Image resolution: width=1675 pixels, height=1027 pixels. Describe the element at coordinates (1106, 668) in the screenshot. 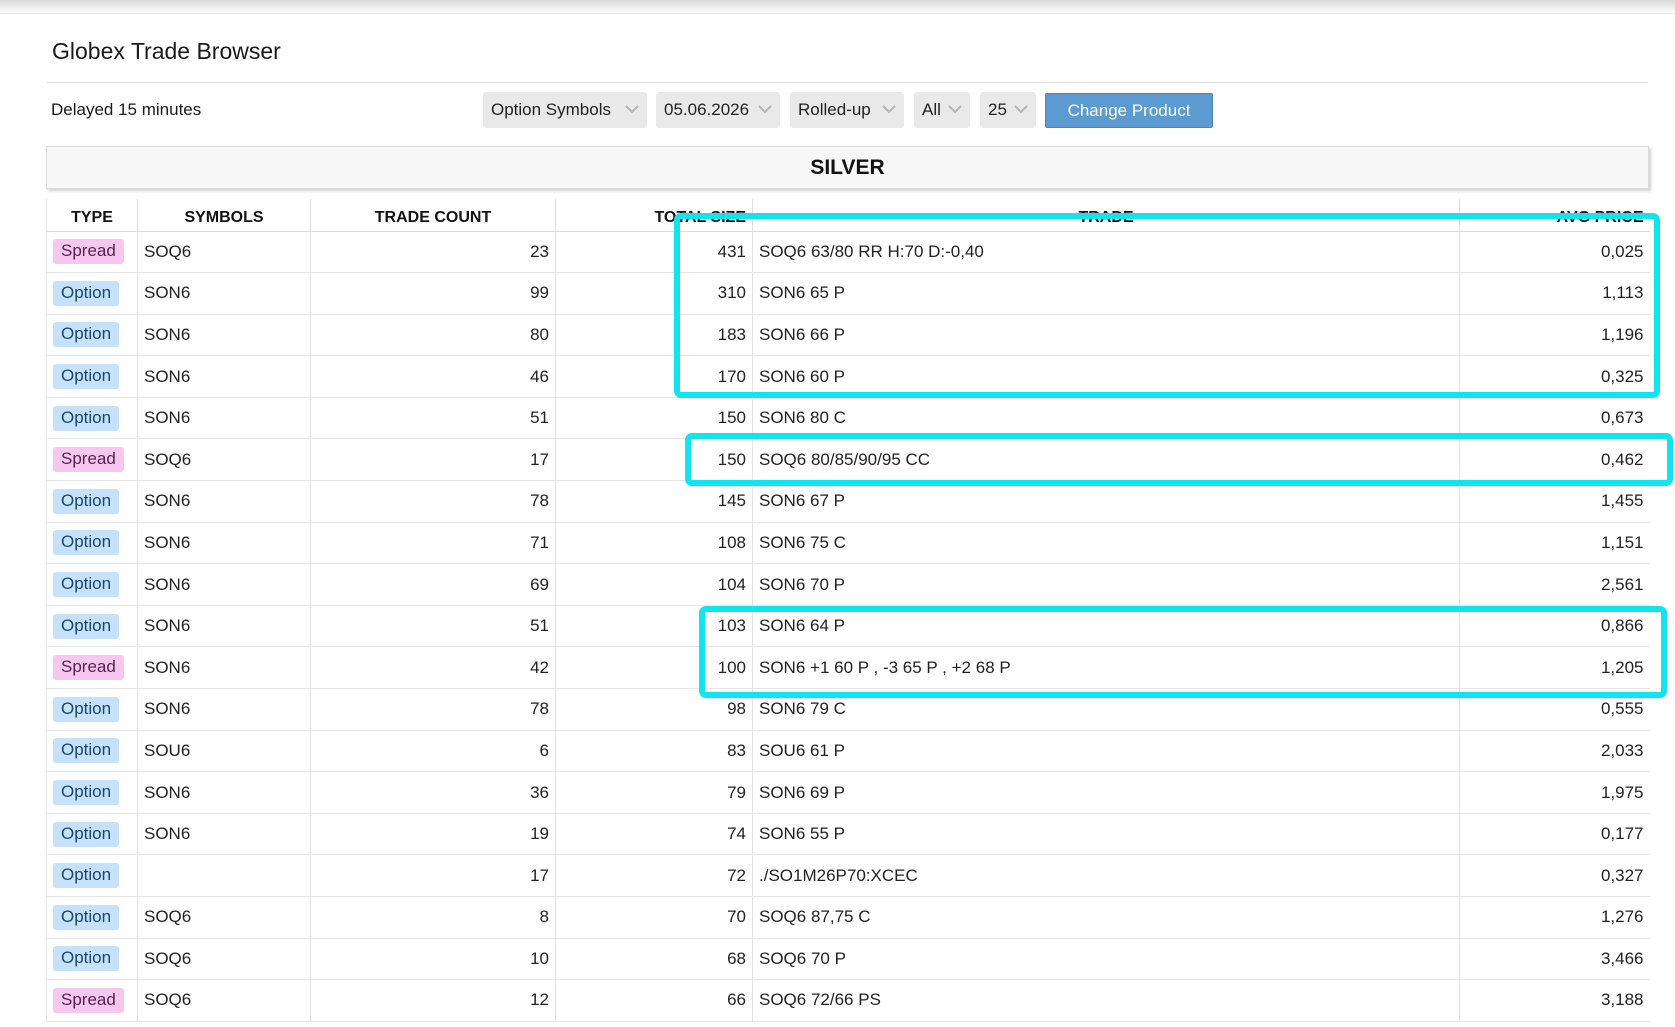

I see `trade-cell: SON6 +1 60 P , -3 65 P , +2 68 P` at that location.